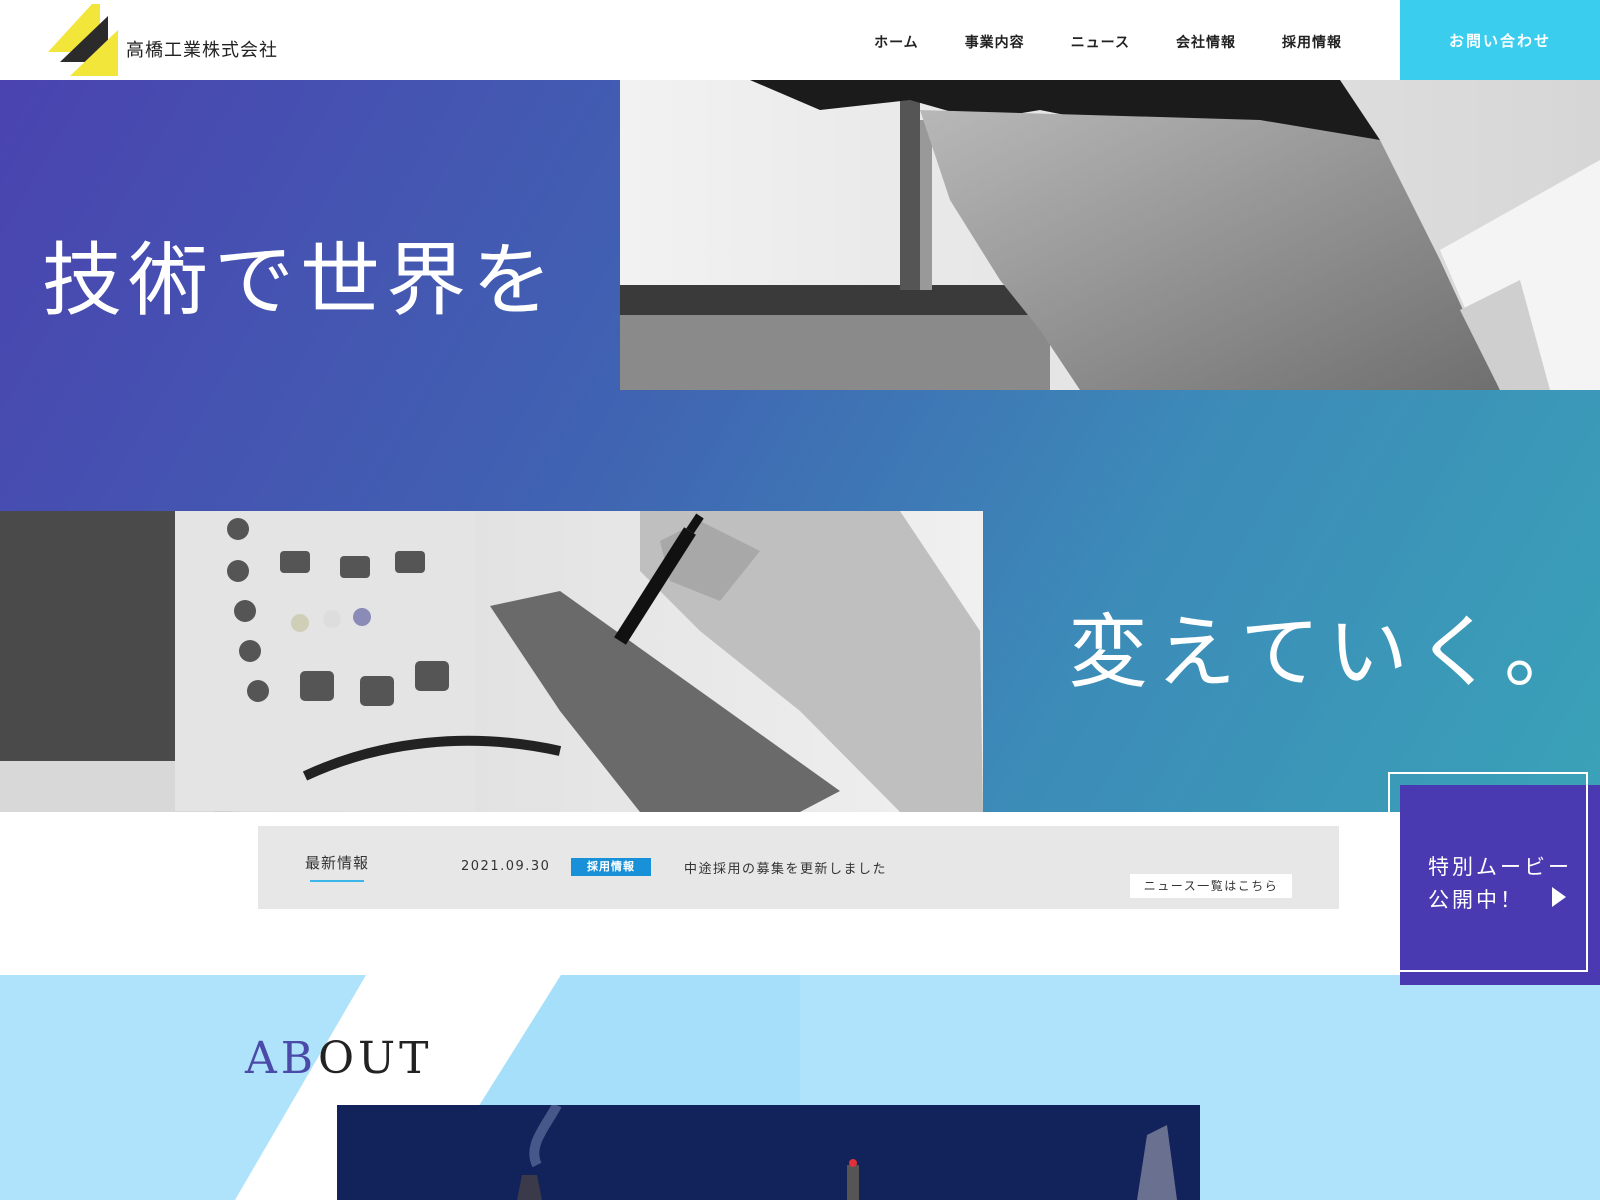 Image resolution: width=1600 pixels, height=1200 pixels. I want to click on about-photo-factory-night, so click(768, 1152).